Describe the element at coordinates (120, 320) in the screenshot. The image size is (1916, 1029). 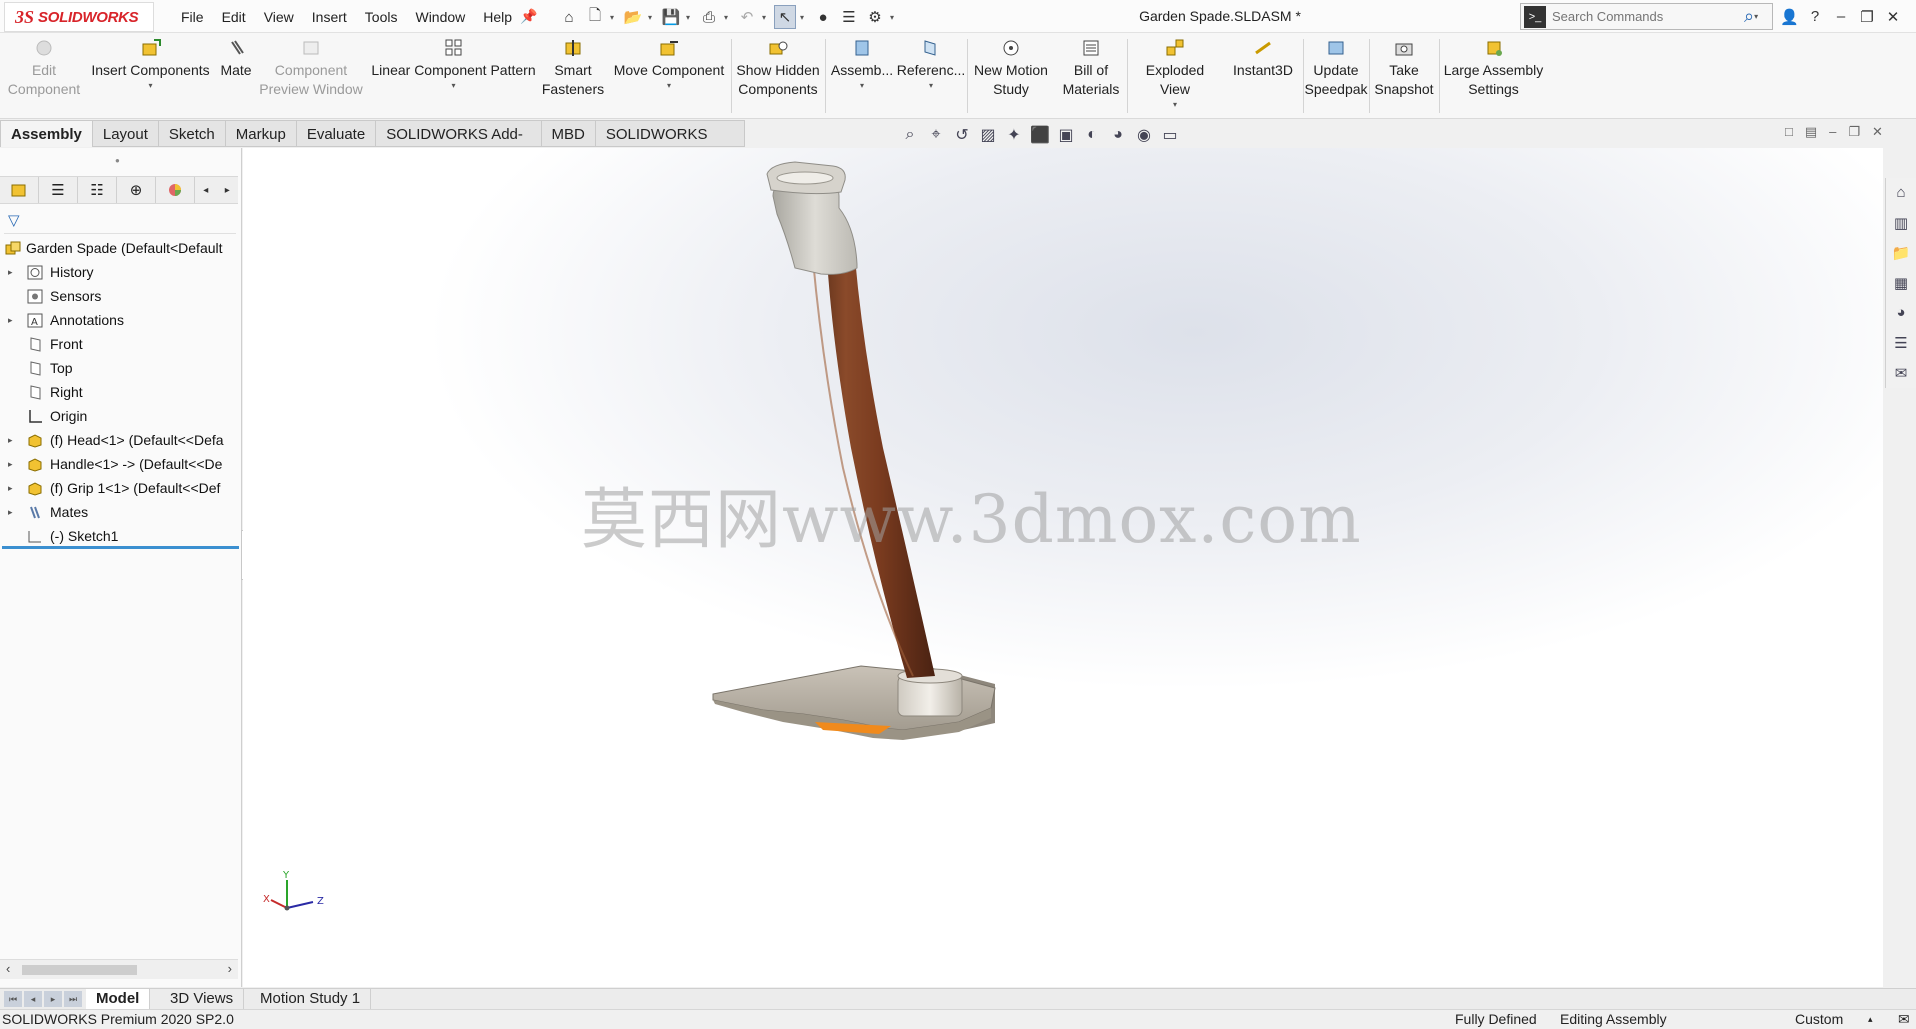
I see `tree-node-annotations: ▸ A Annotations` at that location.